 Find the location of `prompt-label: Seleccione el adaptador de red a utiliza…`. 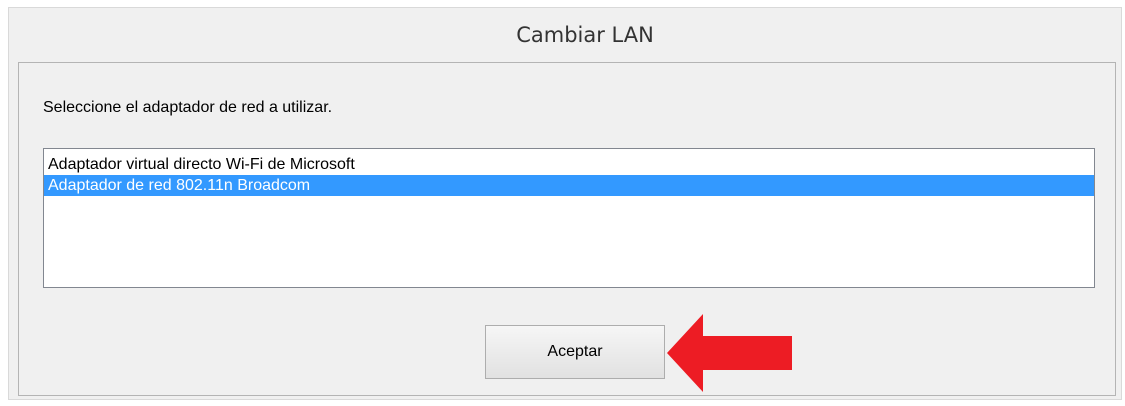

prompt-label: Seleccione el adaptador de red a utiliza… is located at coordinates (188, 107).